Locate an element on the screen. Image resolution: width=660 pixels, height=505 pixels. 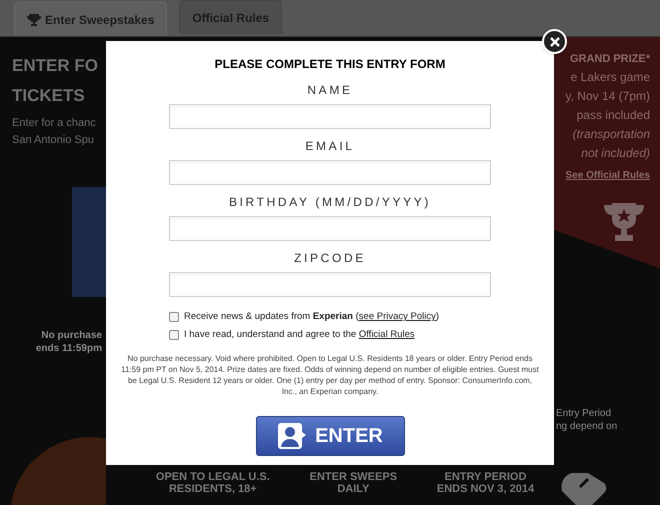
hero-intro: San Antonio Spu is located at coordinates (53, 140).